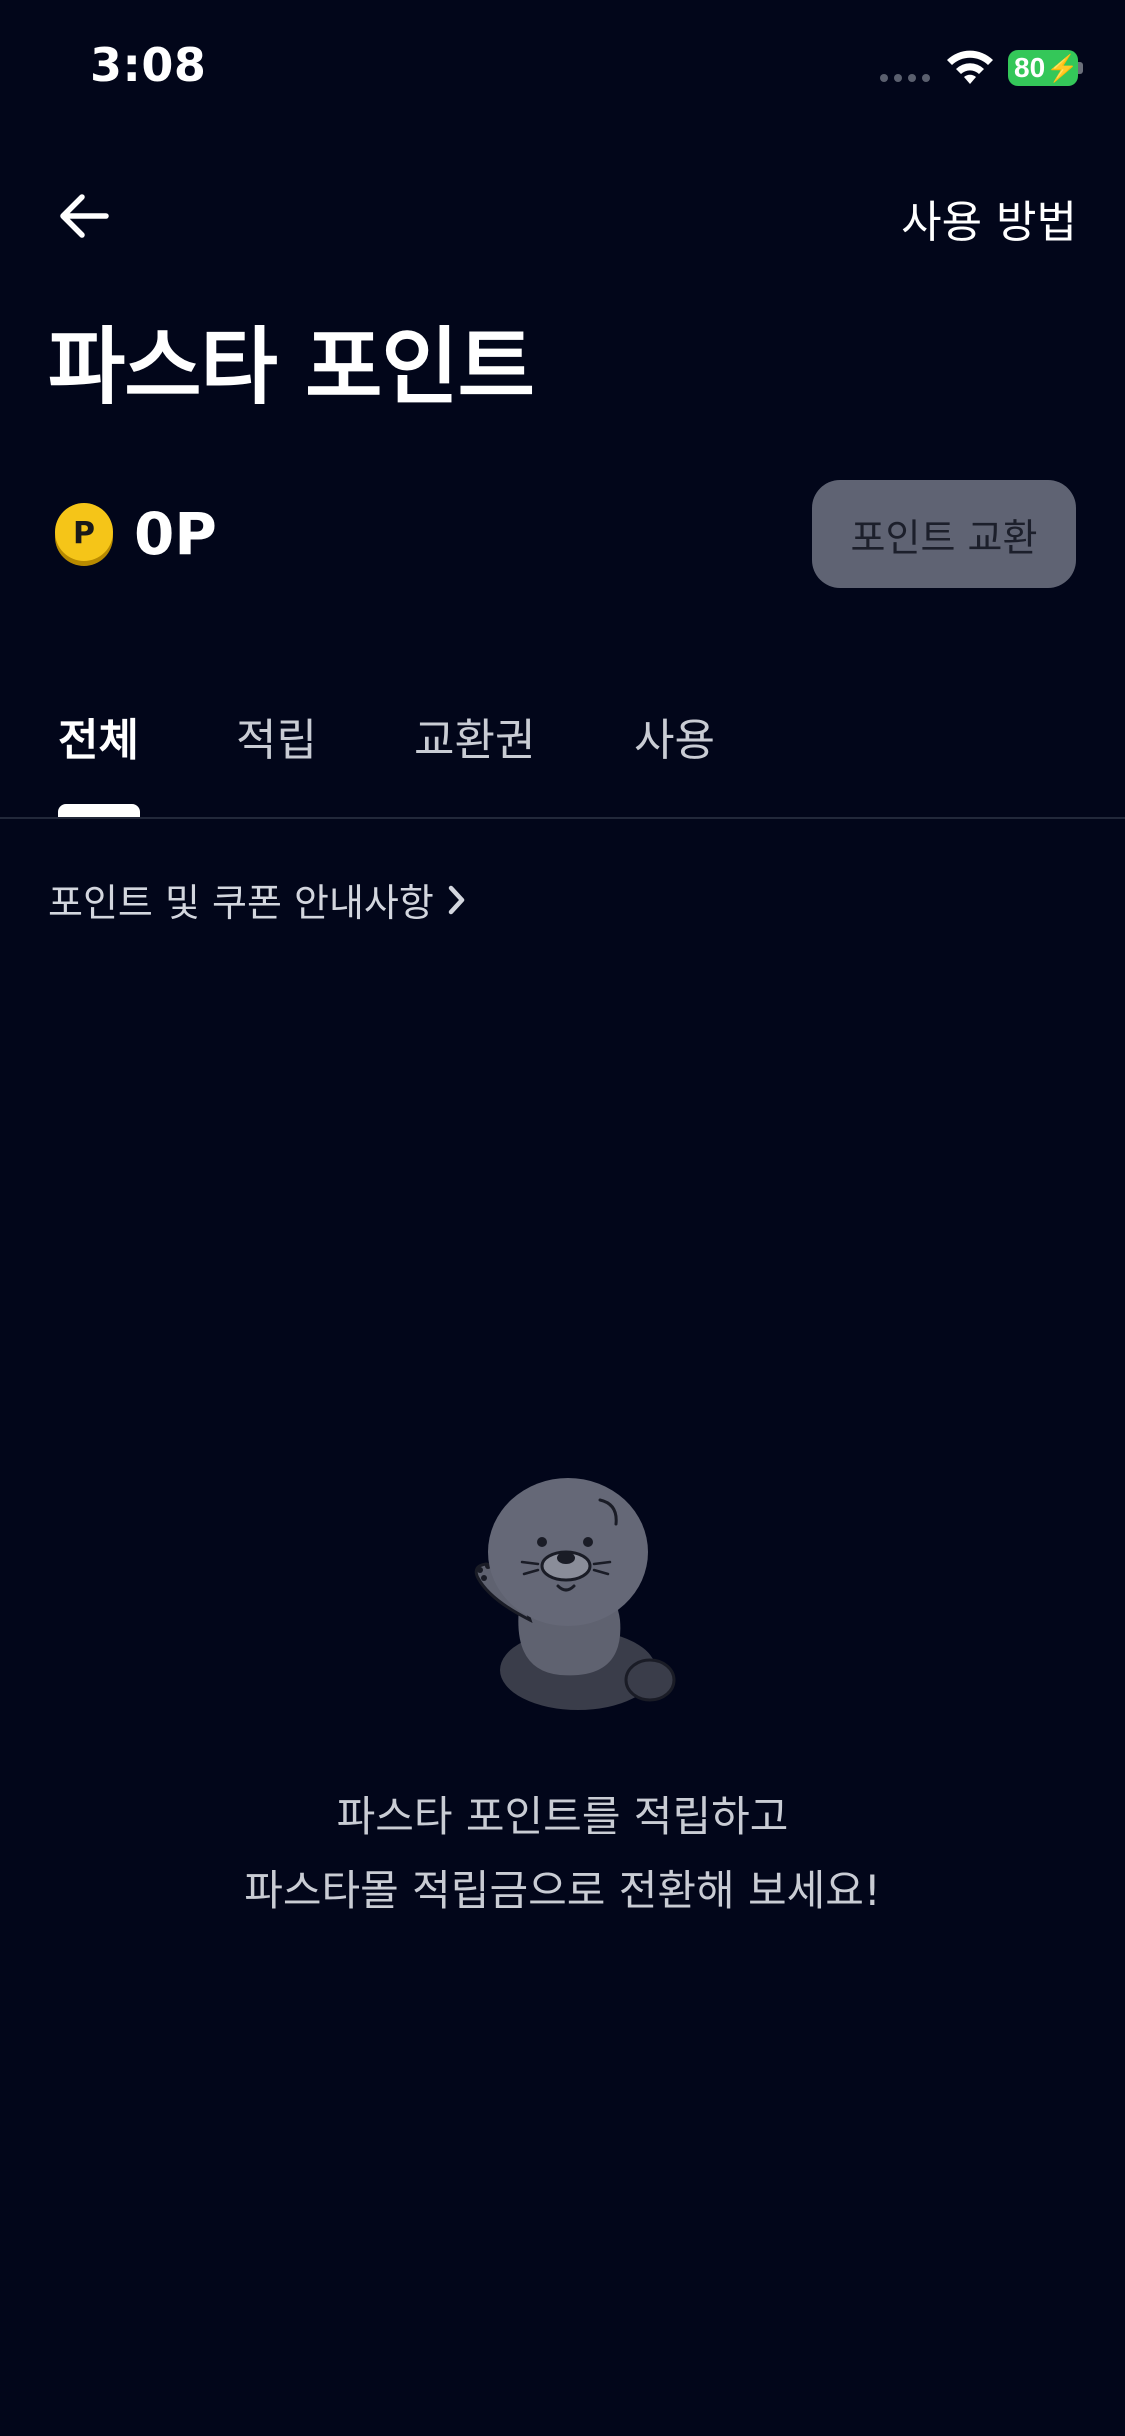 The image size is (1125, 2436). I want to click on tab-earned: 적립, so click(276, 736).